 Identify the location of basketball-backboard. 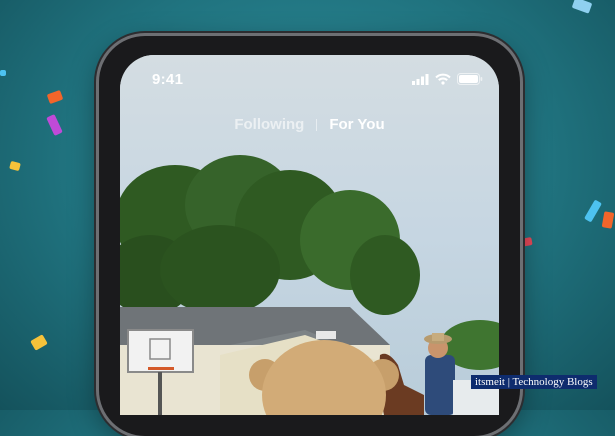
(160, 351).